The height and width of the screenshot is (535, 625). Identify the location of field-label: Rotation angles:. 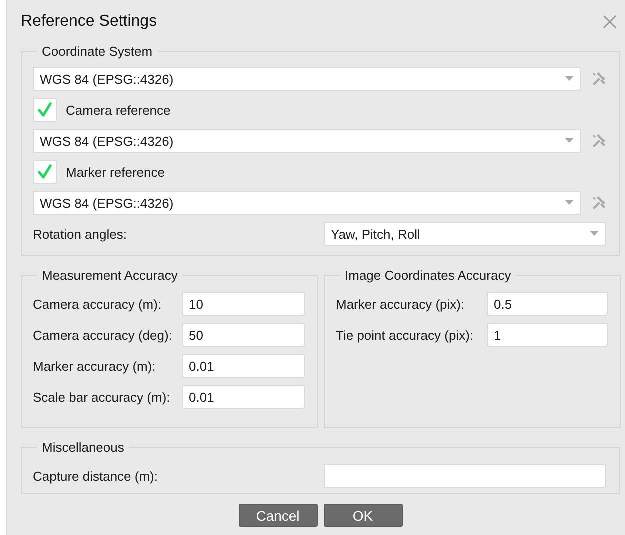
(80, 234).